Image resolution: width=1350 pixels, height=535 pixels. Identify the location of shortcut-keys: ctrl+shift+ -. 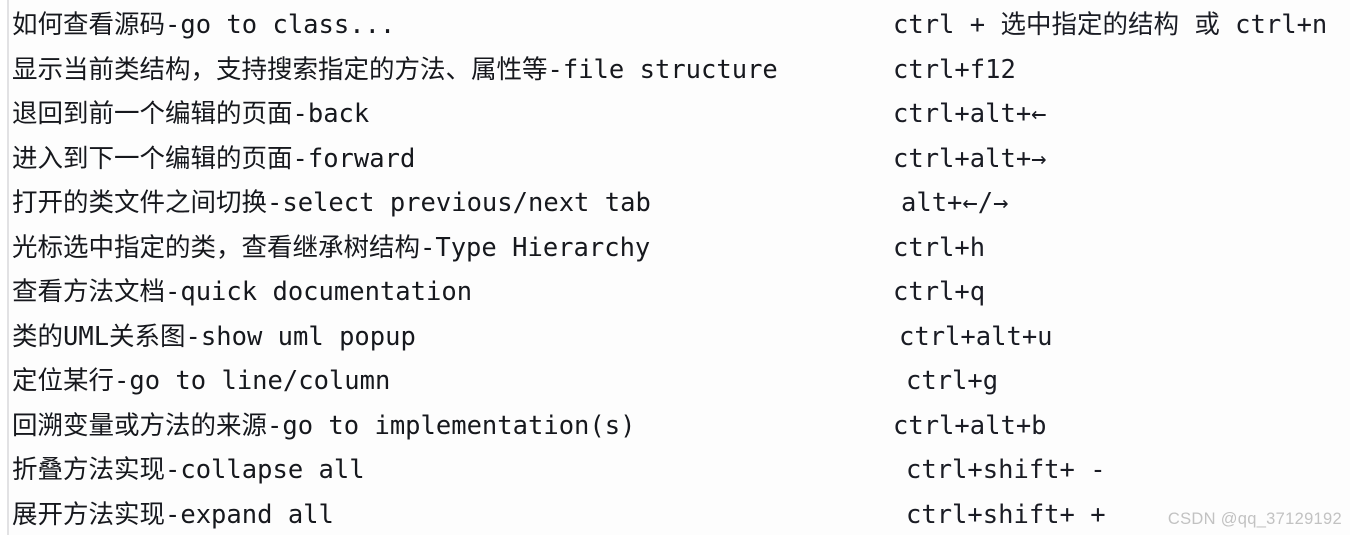
(1006, 470).